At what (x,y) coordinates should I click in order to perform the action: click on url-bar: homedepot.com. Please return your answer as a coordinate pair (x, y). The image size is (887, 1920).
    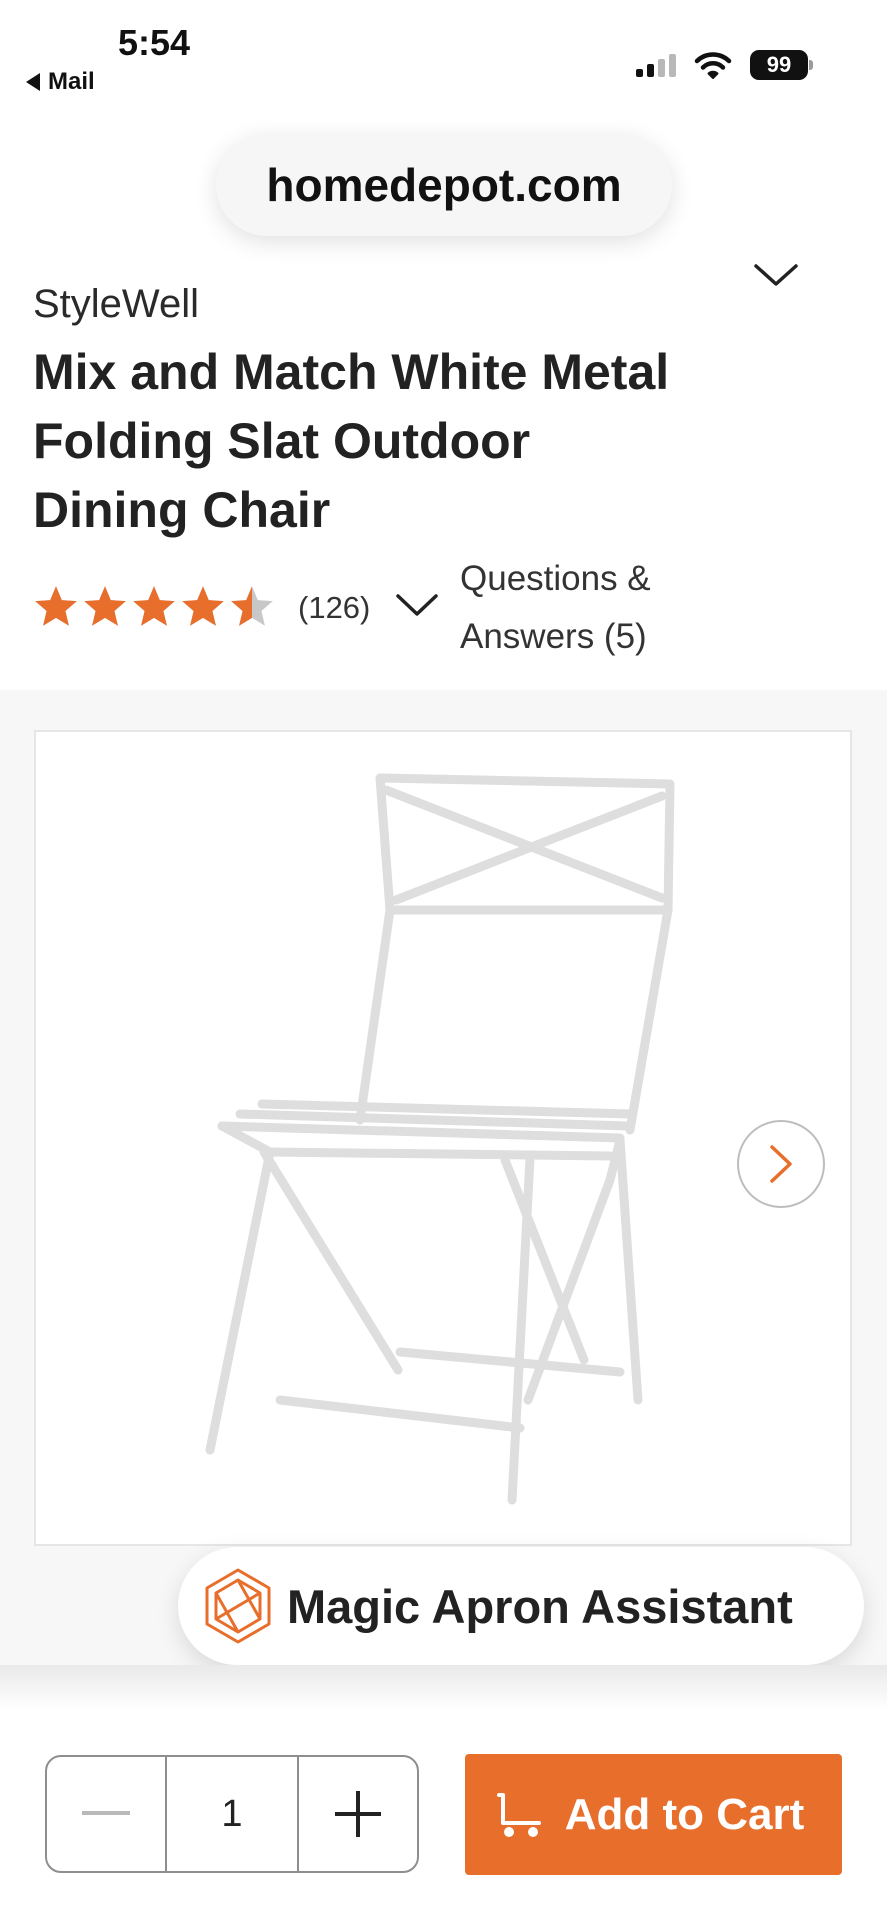
    Looking at the image, I should click on (444, 185).